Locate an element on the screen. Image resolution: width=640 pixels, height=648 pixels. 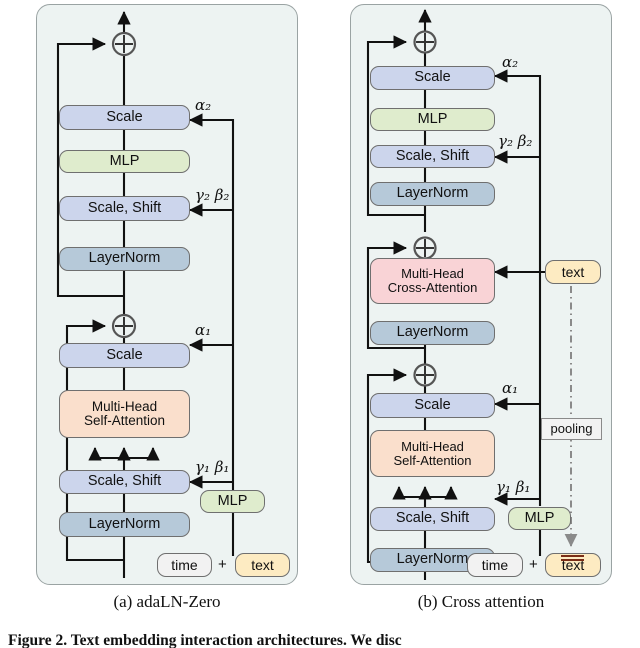
panel-b-layernorm-2-label: LayerNorm is located at coordinates (432, 332).